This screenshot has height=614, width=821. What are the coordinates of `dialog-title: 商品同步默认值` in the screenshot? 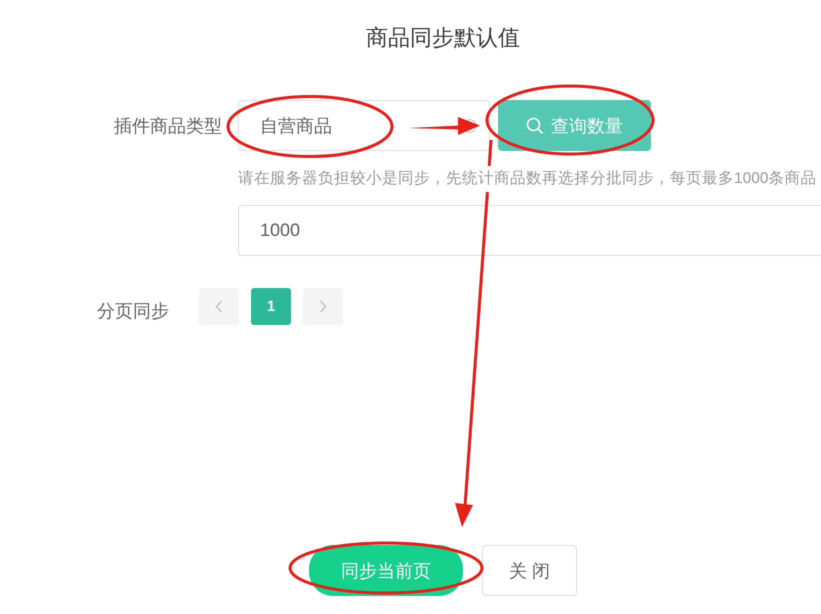 It's located at (443, 38).